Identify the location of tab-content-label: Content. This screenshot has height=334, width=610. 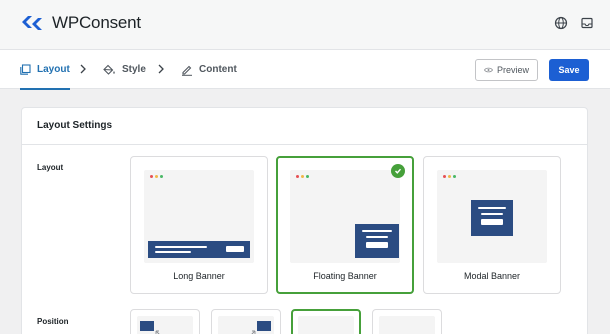
(218, 69).